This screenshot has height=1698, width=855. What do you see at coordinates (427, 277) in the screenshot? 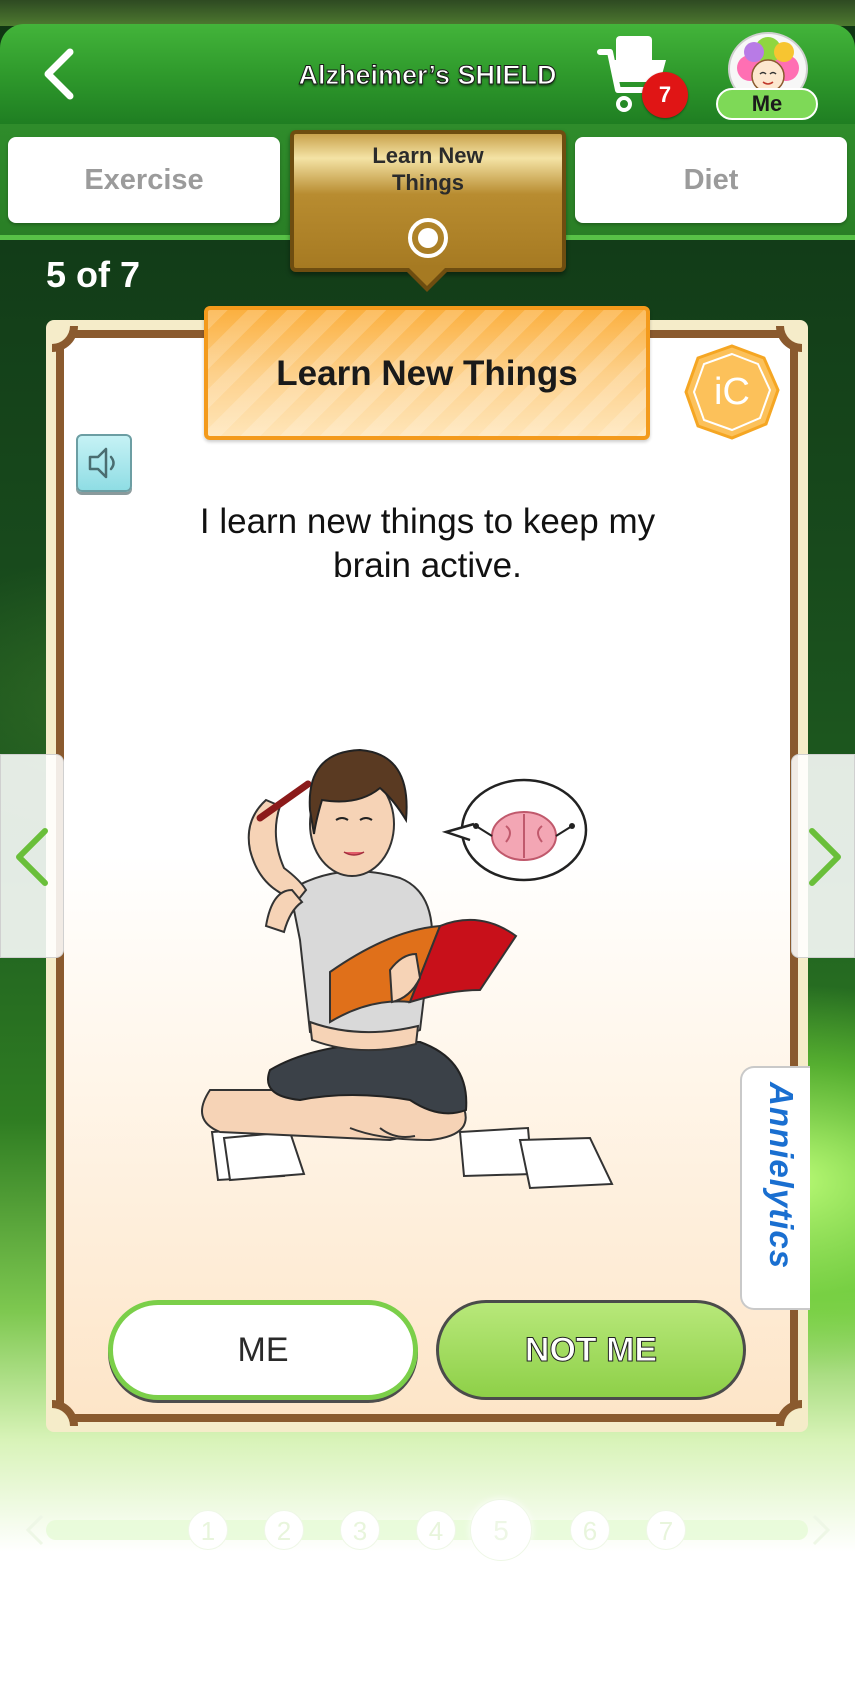
I see `tab-pointer-fill` at bounding box center [427, 277].